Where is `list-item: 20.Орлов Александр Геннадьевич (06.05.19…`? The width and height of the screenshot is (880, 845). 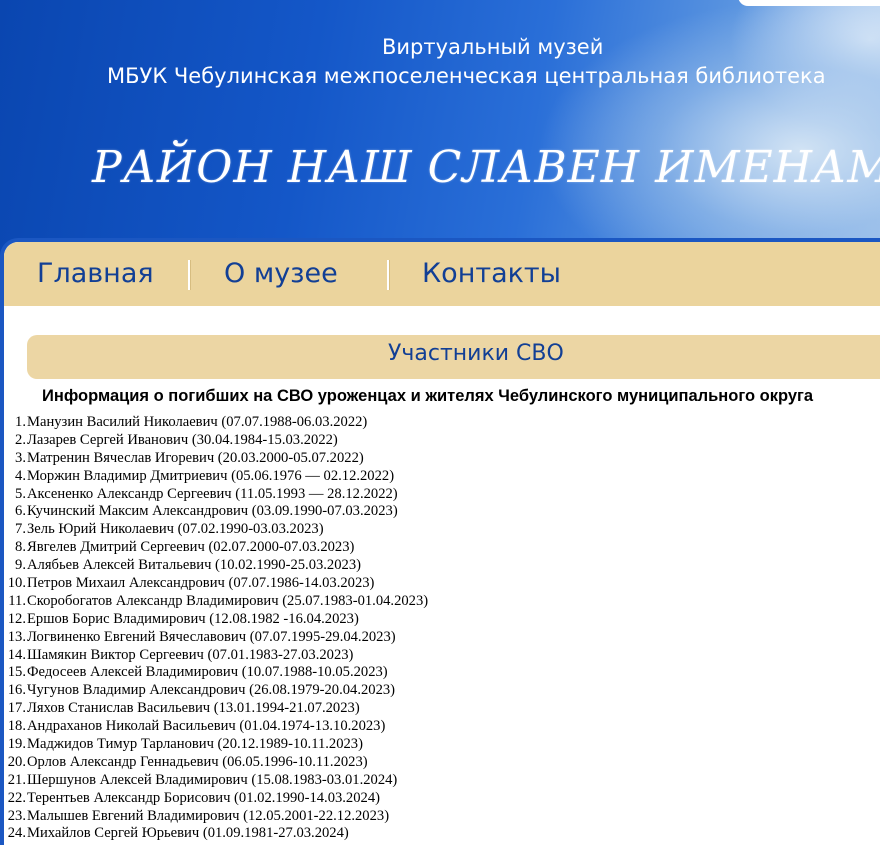 list-item: 20.Орлов Александр Геннадьевич (06.05.19… is located at coordinates (216, 763).